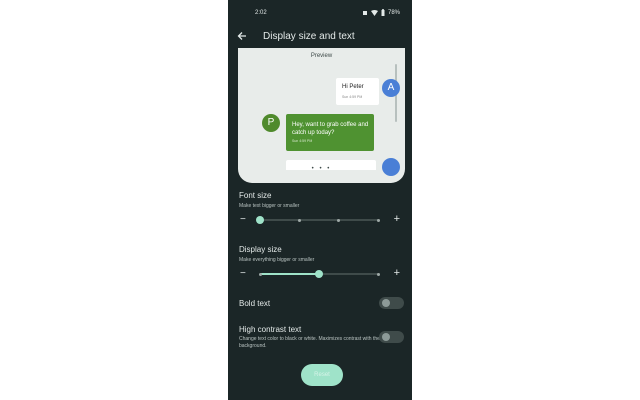 The height and width of the screenshot is (400, 640). What do you see at coordinates (243, 220) in the screenshot?
I see `font-size-decrease-button: −` at bounding box center [243, 220].